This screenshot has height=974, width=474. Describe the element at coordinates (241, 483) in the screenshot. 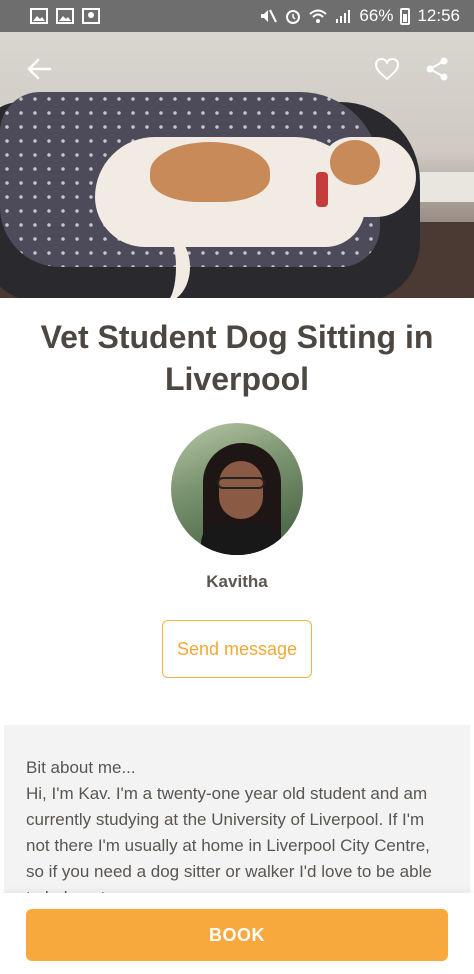

I see `avatar-glasses` at that location.